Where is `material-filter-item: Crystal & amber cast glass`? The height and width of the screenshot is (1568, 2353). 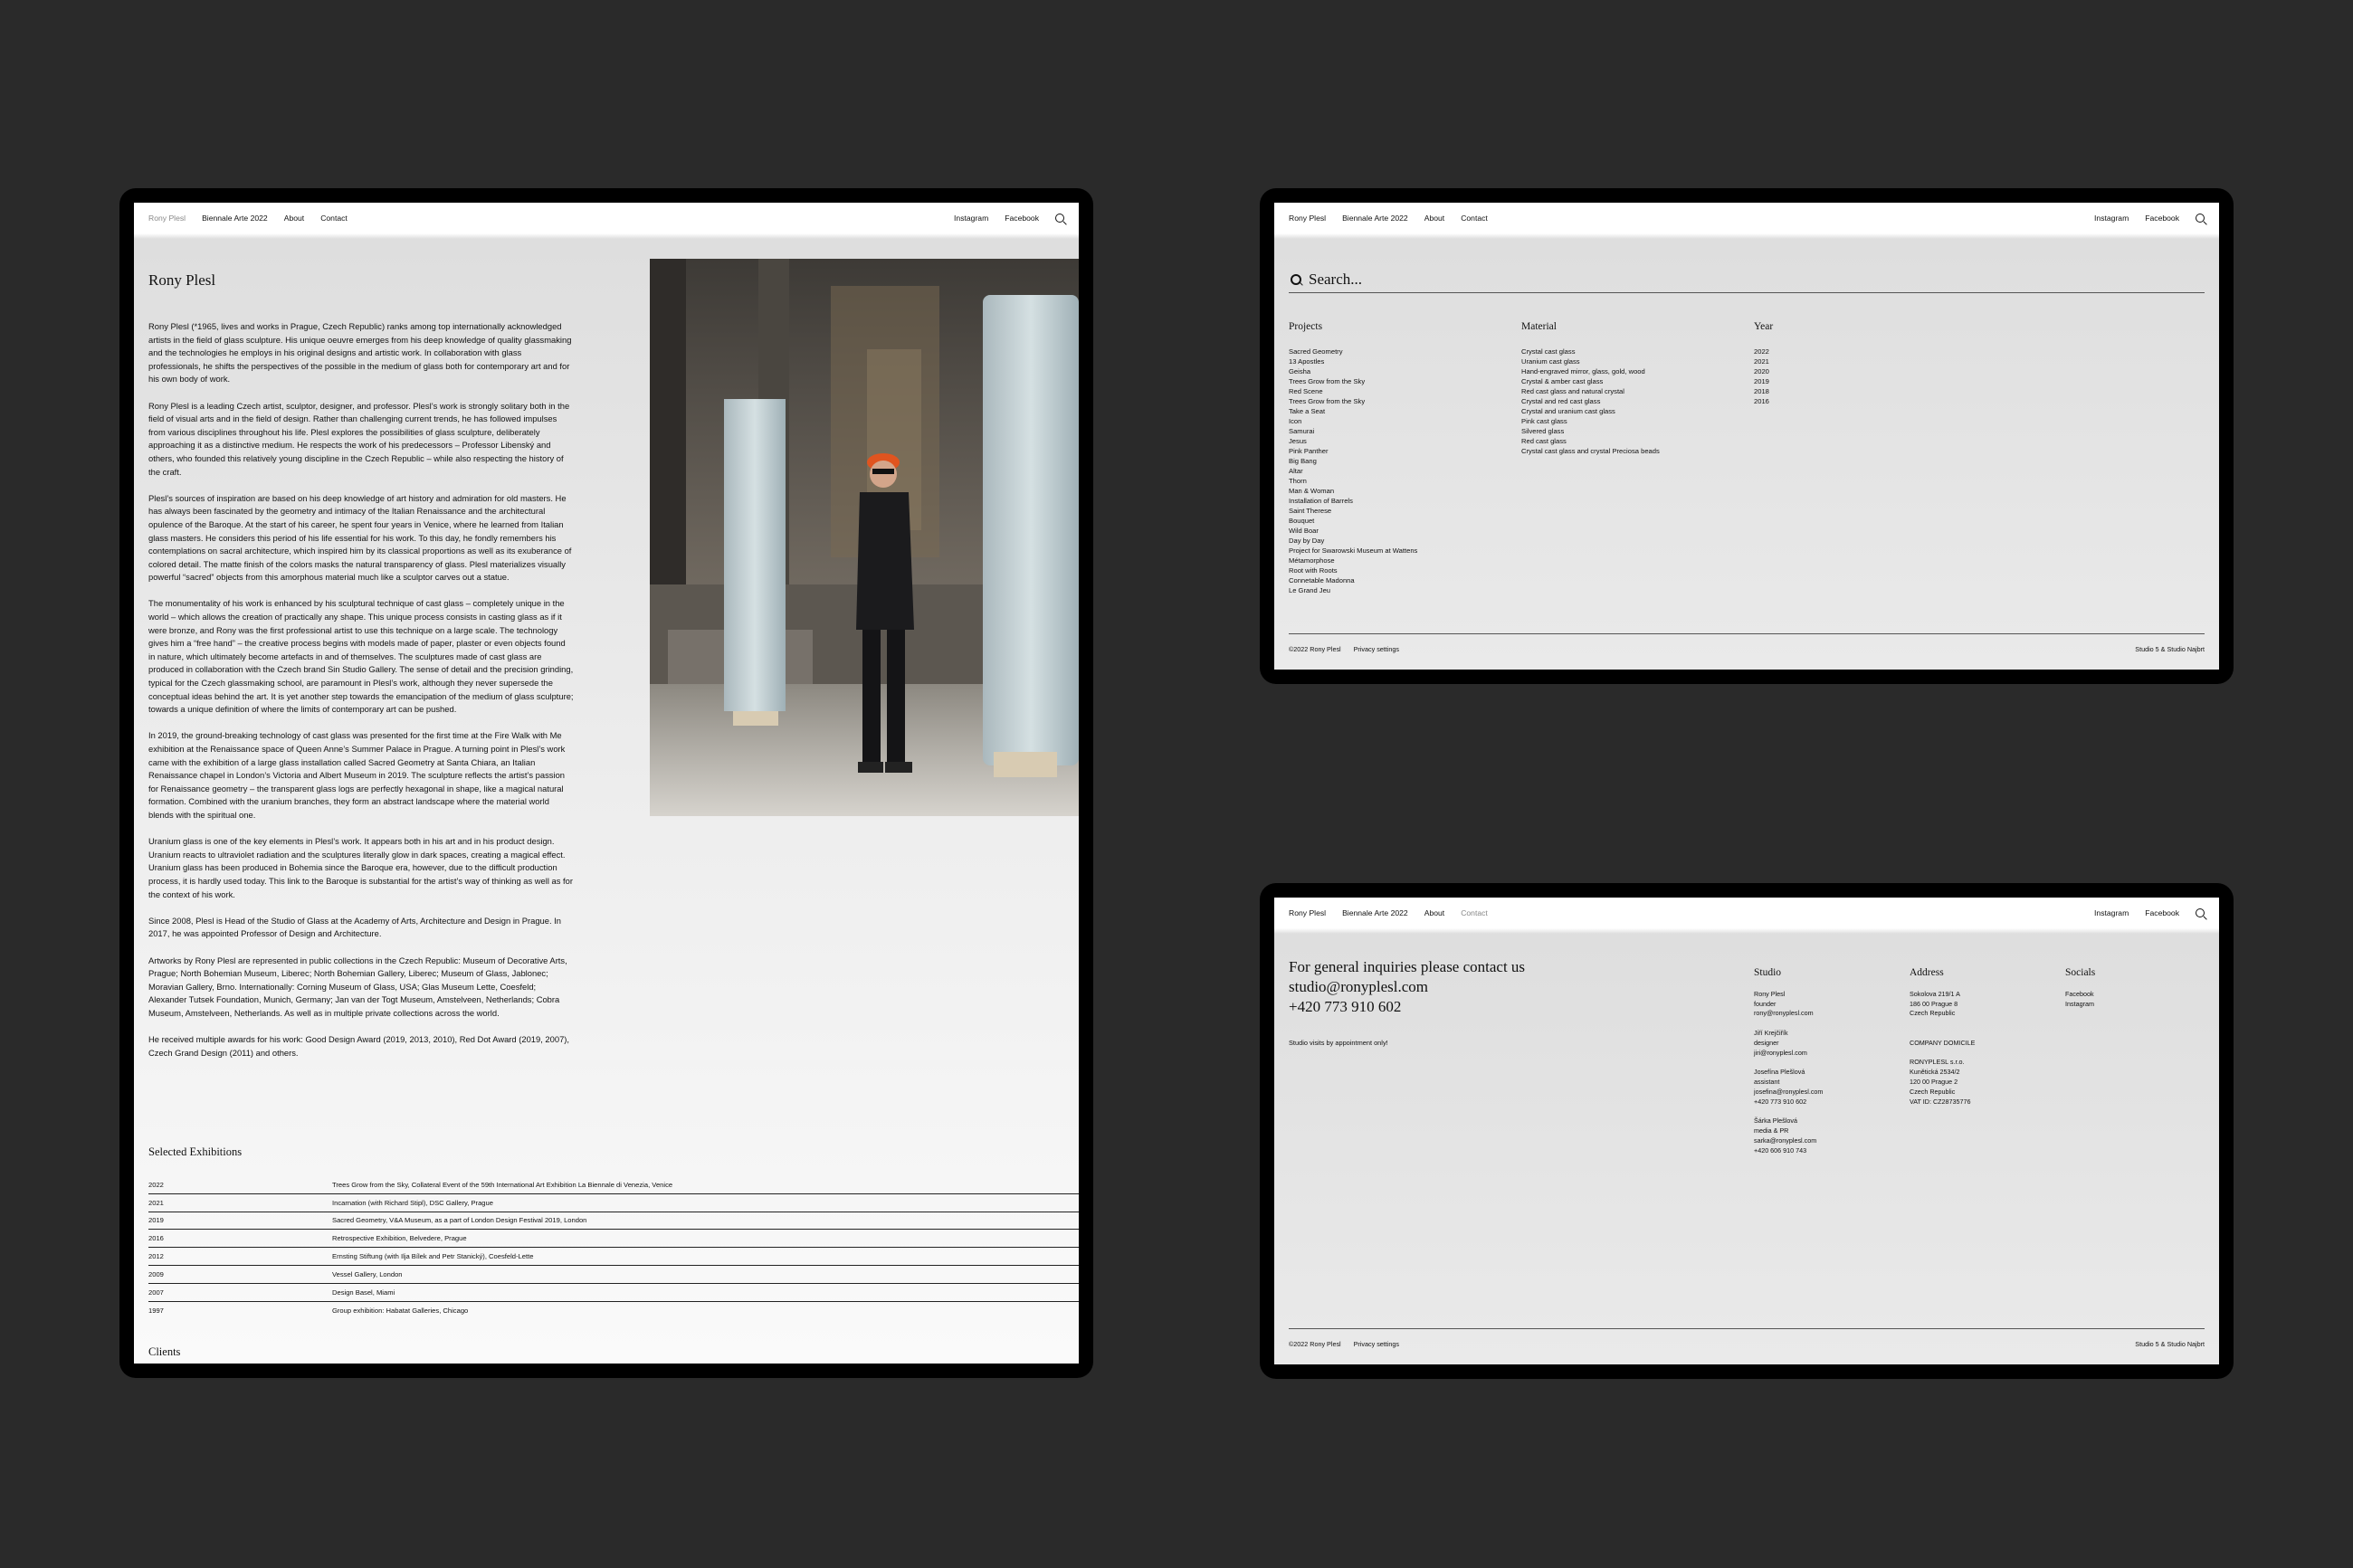
material-filter-item: Crystal & amber cast glass is located at coordinates (1591, 381).